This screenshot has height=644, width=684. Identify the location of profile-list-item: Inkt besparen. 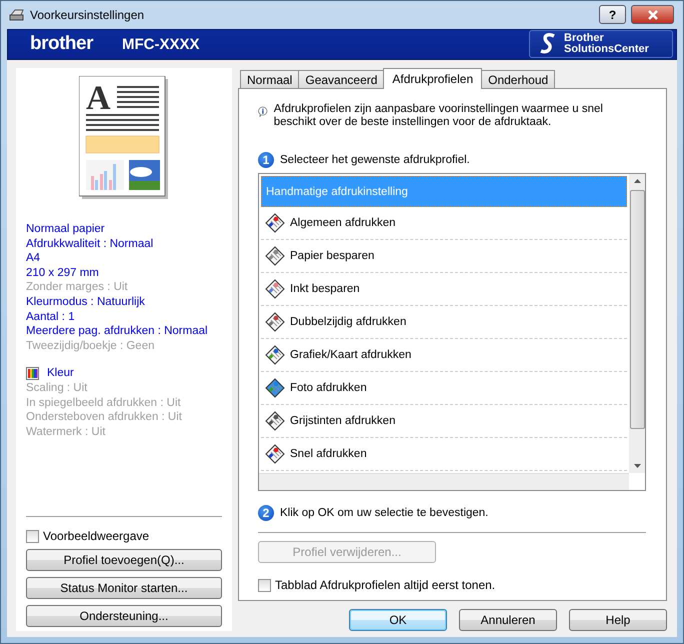
(444, 289).